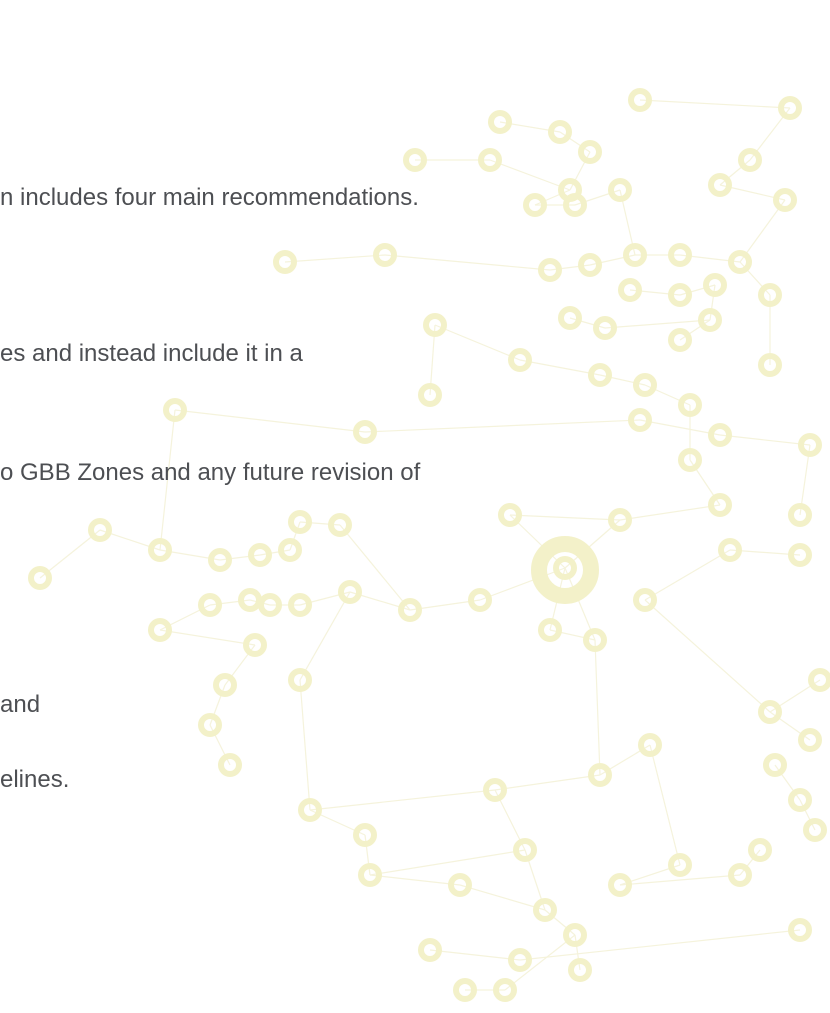  What do you see at coordinates (35, 779) in the screenshot?
I see `paragraph-line-guidelines: elines.` at bounding box center [35, 779].